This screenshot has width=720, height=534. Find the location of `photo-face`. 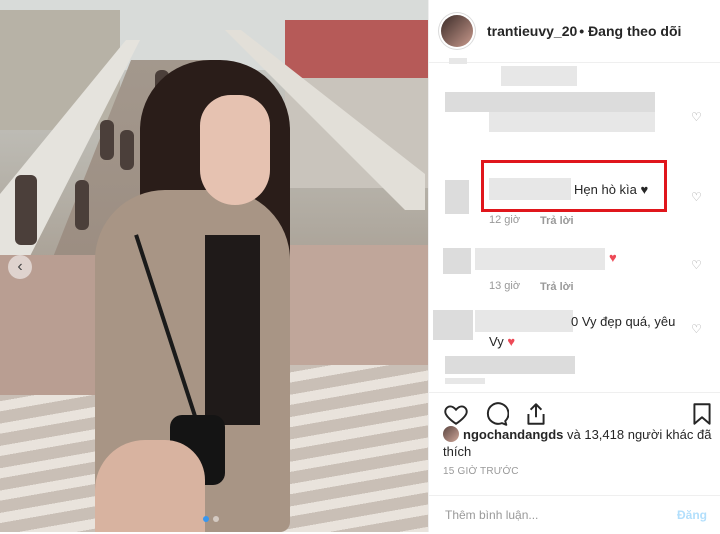

photo-face is located at coordinates (235, 150).